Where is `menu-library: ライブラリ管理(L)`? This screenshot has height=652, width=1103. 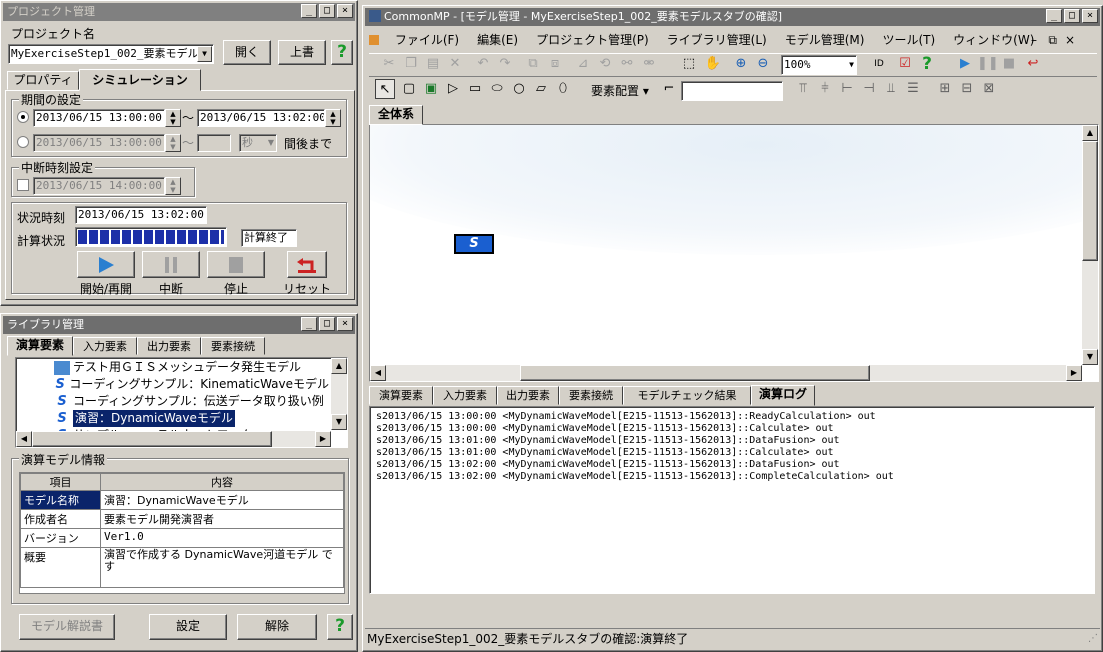 menu-library: ライブラリ管理(L) is located at coordinates (717, 40).